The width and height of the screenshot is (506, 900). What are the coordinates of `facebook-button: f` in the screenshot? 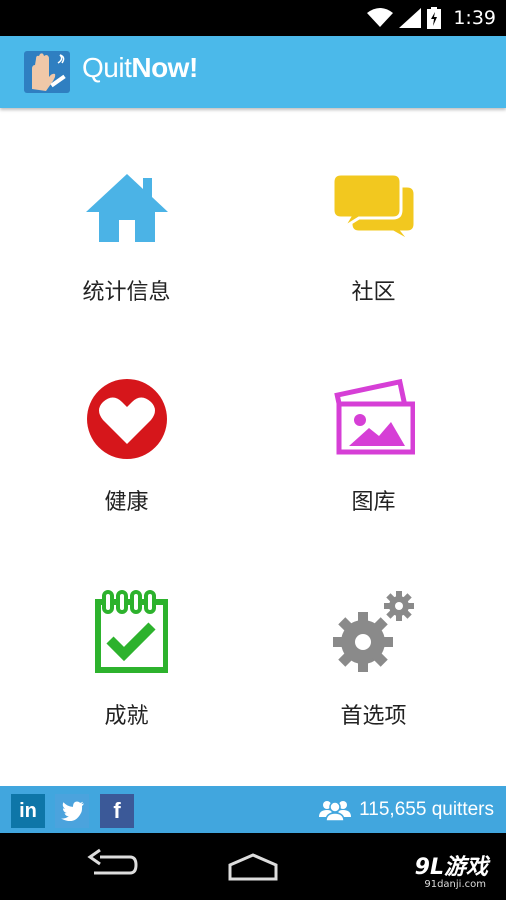 It's located at (117, 811).